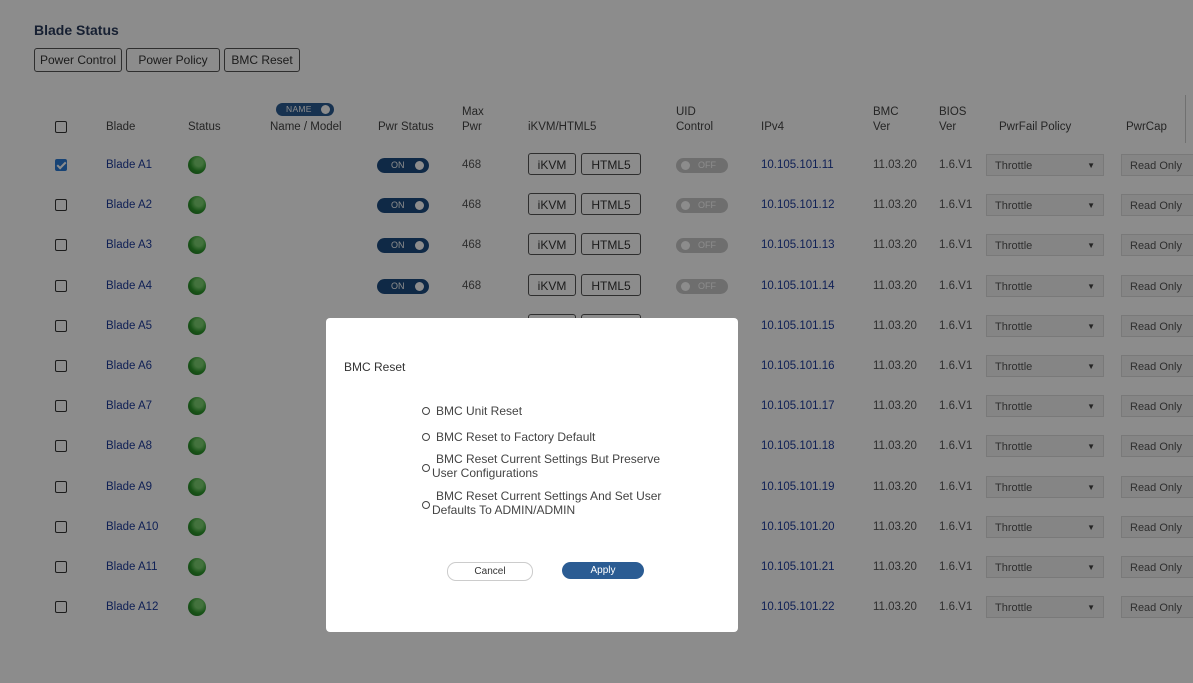  Describe the element at coordinates (375, 367) in the screenshot. I see `dialog-title: BMC Reset` at that location.